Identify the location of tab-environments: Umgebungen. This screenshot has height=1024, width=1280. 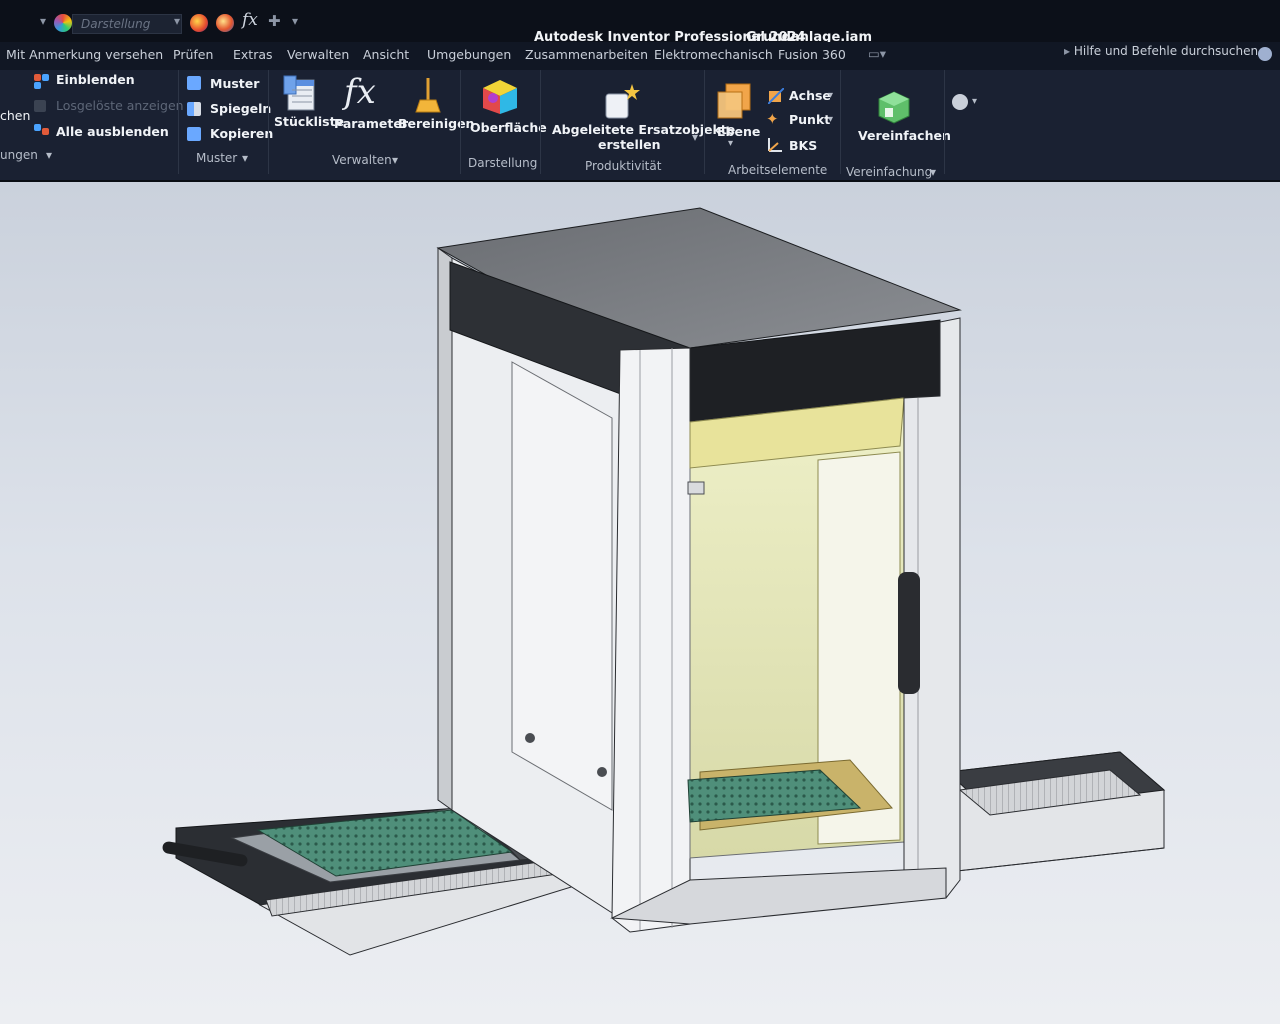
(469, 54).